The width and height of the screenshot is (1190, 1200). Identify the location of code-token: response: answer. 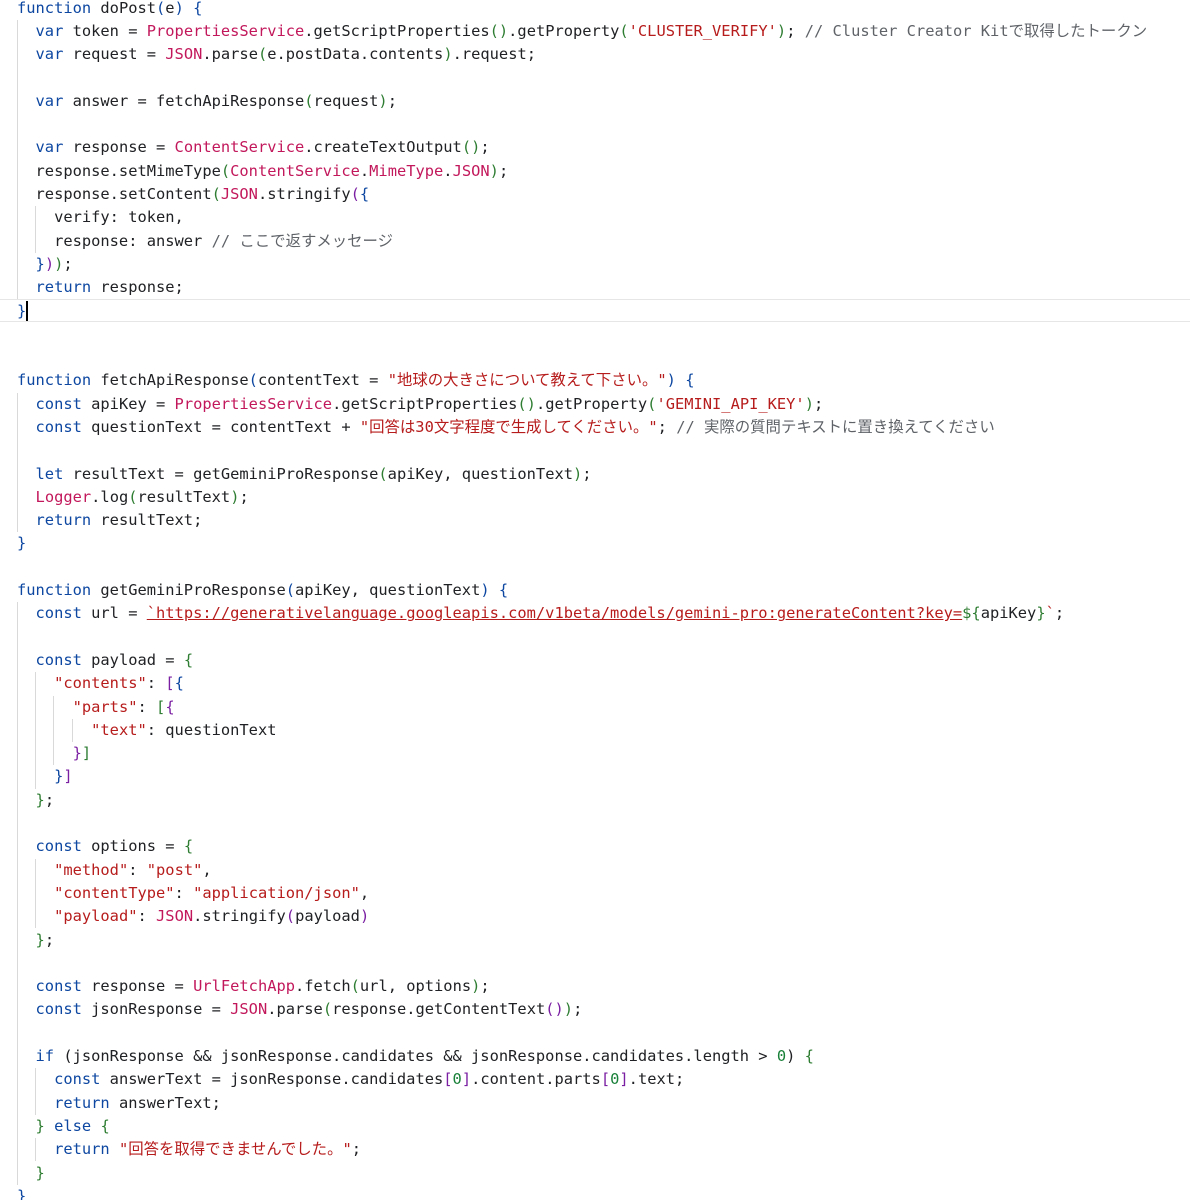
(114, 240).